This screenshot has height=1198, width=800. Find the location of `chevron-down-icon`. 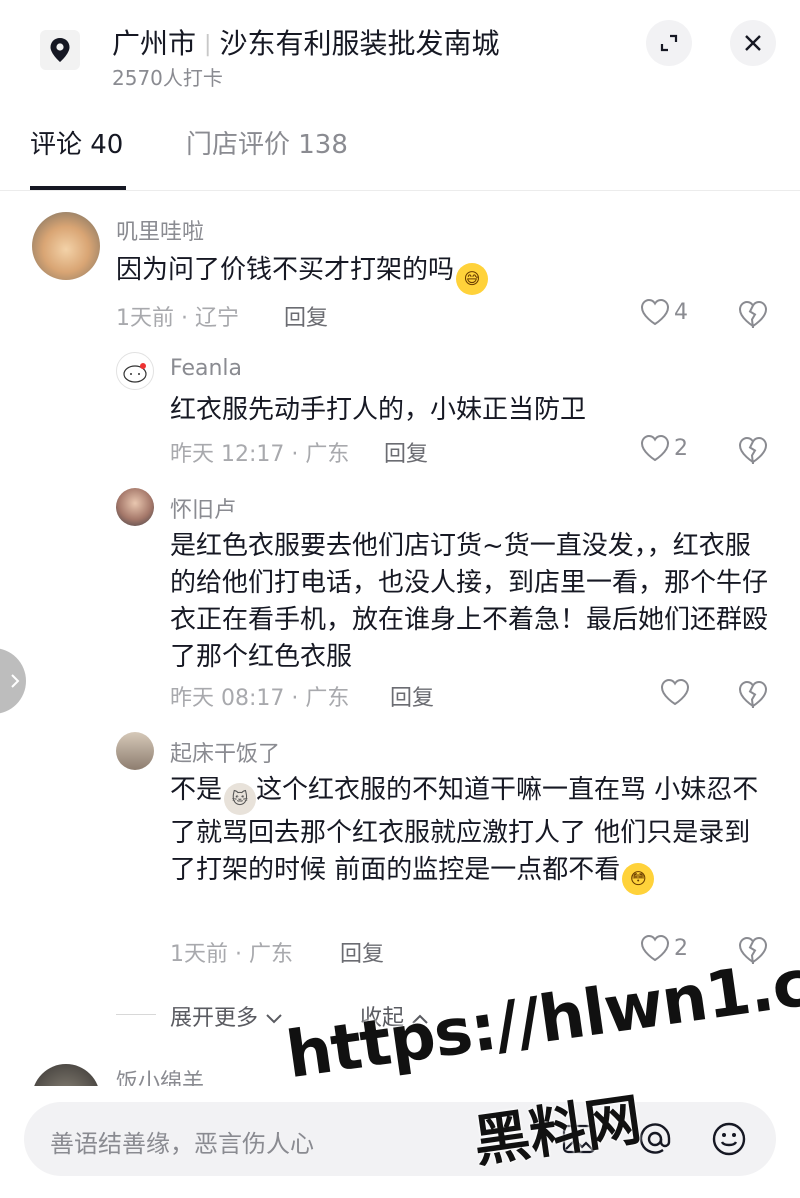

chevron-down-icon is located at coordinates (274, 1019).